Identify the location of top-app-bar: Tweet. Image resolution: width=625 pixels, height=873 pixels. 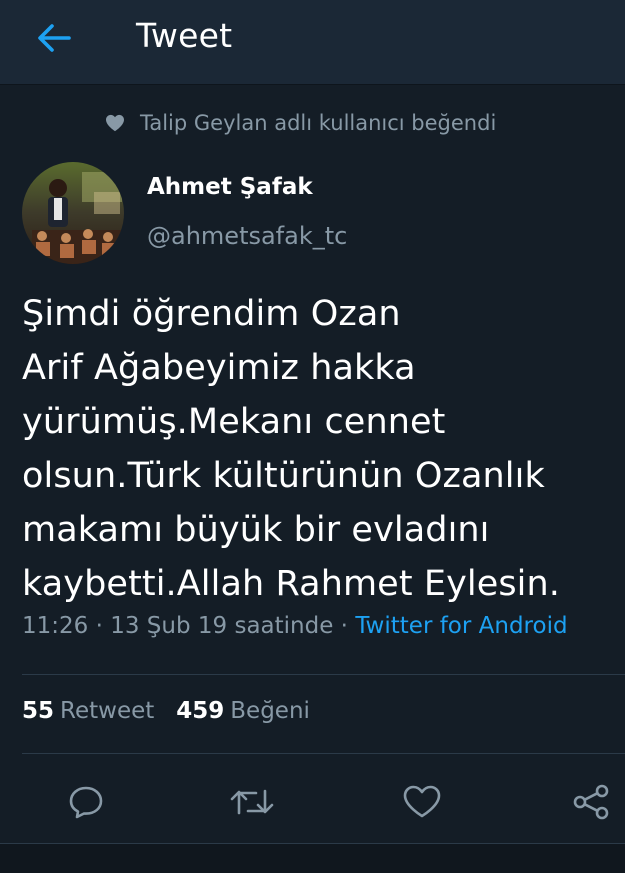
(312, 42).